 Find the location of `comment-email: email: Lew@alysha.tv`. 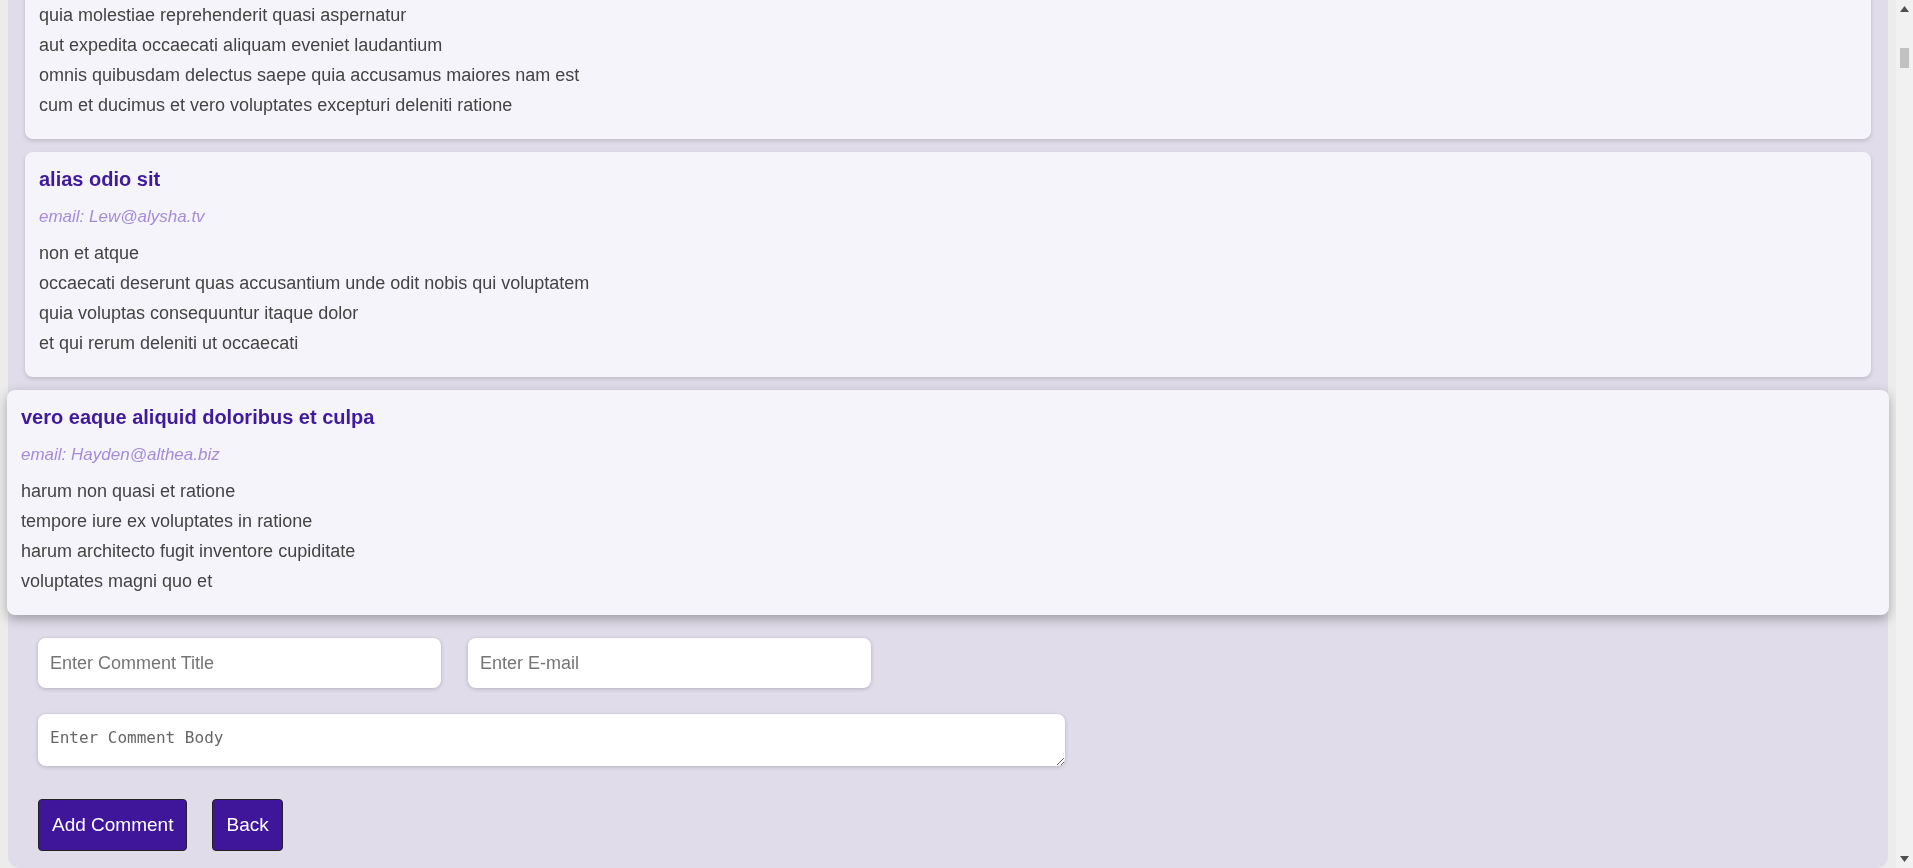

comment-email: email: Lew@alysha.tv is located at coordinates (122, 217).